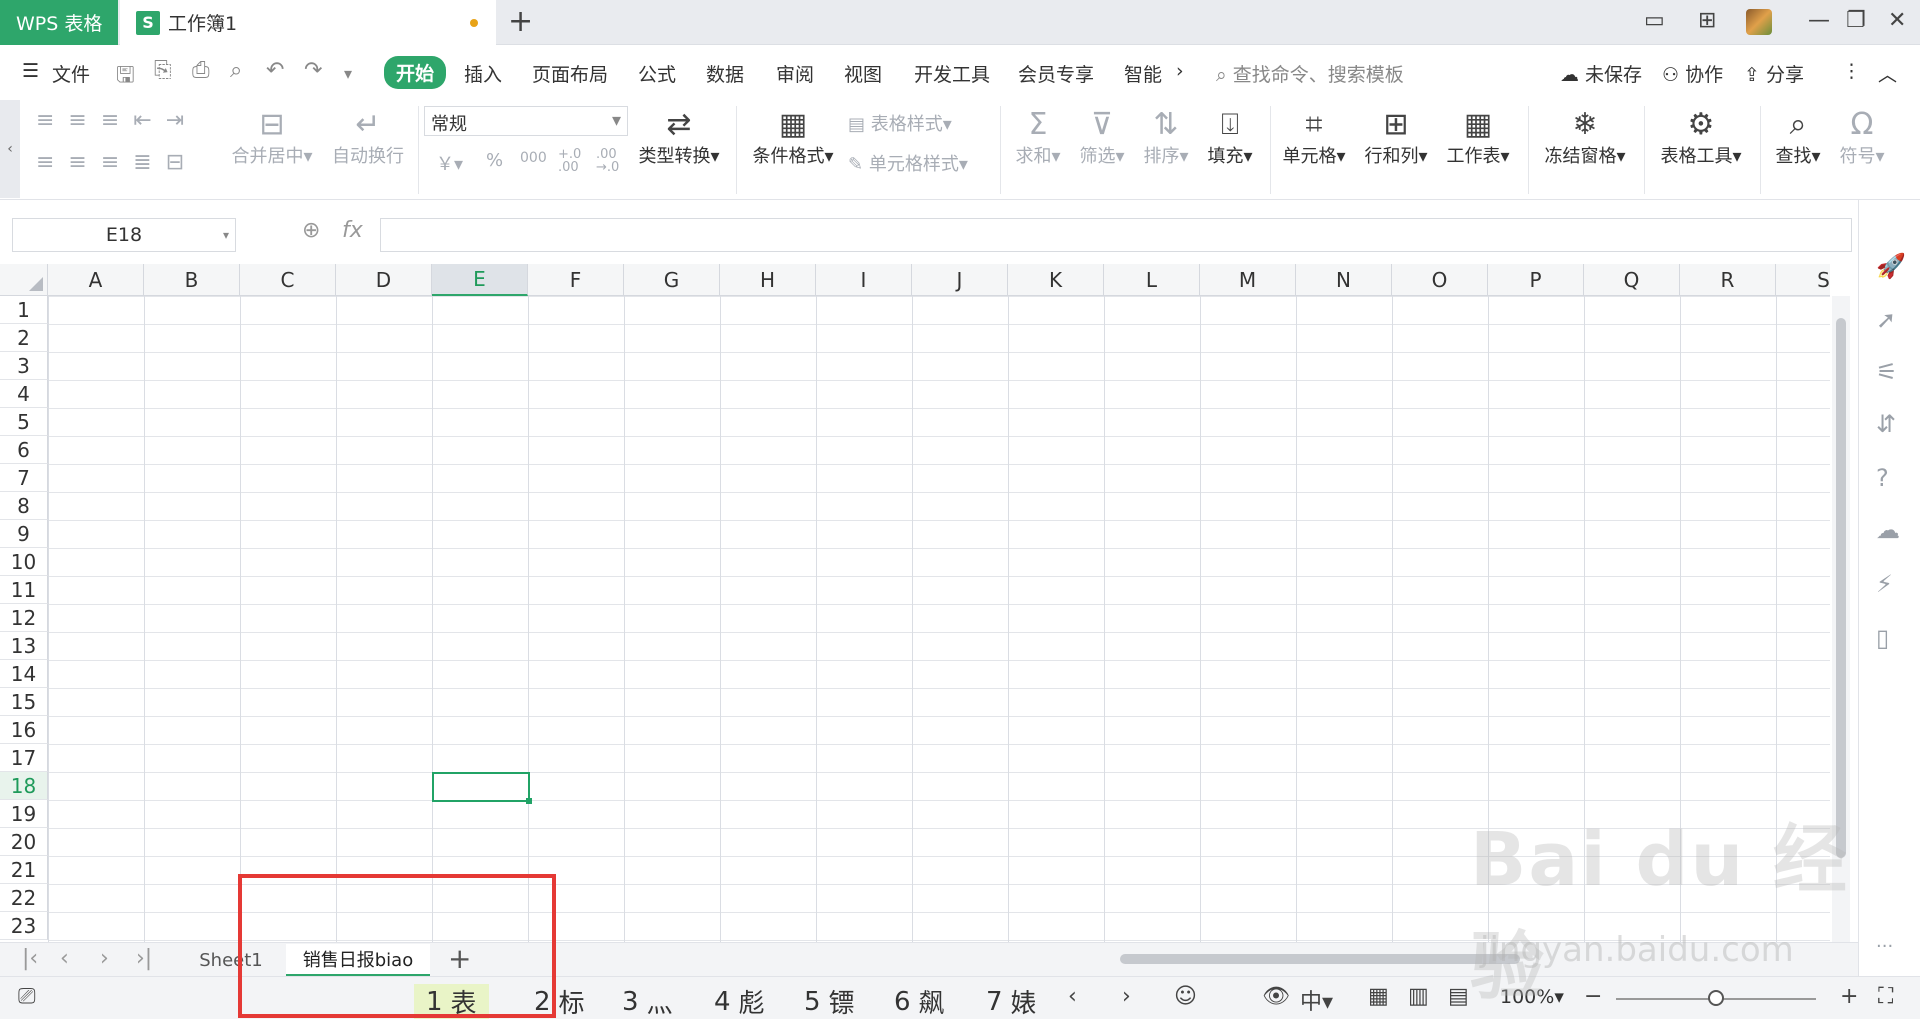 The height and width of the screenshot is (1019, 1920). I want to click on pointer-icon: ➚, so click(1886, 320).